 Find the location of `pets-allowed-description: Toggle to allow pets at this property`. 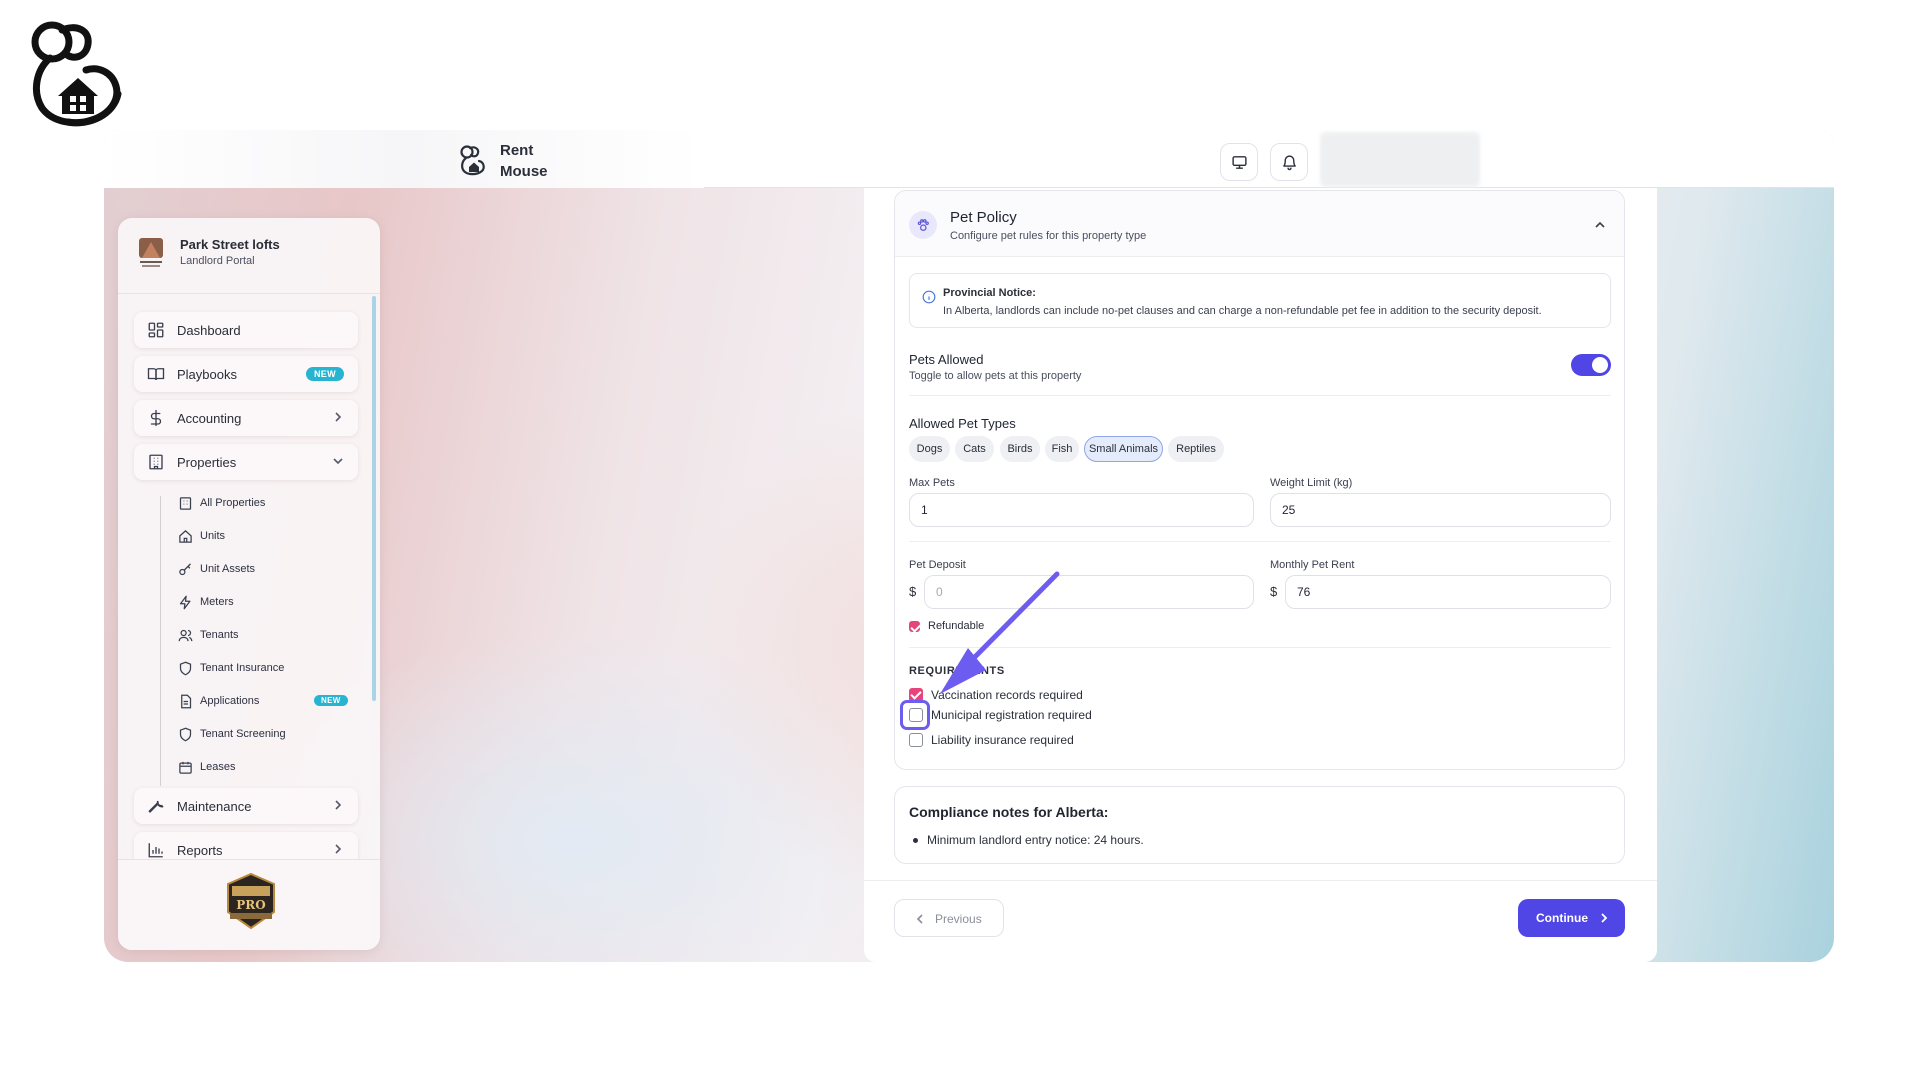

pets-allowed-description: Toggle to allow pets at this property is located at coordinates (995, 376).